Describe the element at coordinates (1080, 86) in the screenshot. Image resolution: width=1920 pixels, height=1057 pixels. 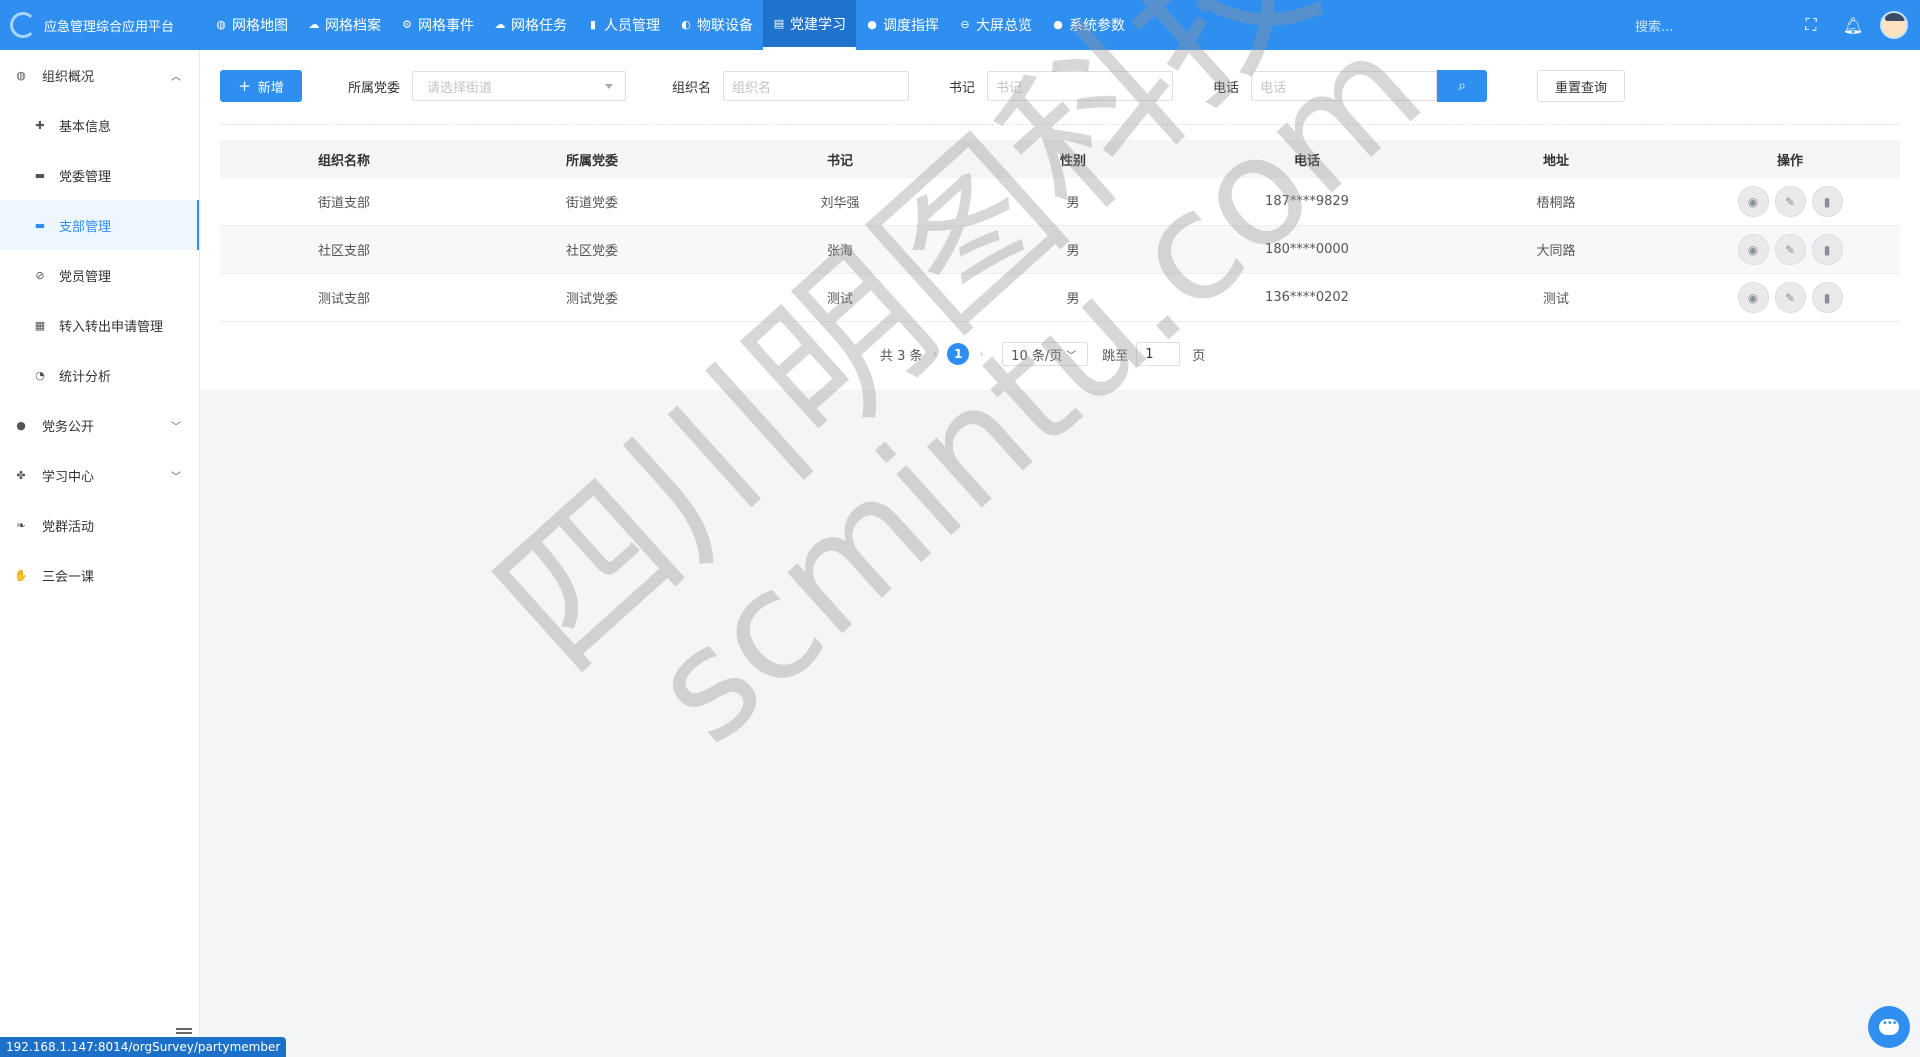
I see `secretary-input: 书记` at that location.